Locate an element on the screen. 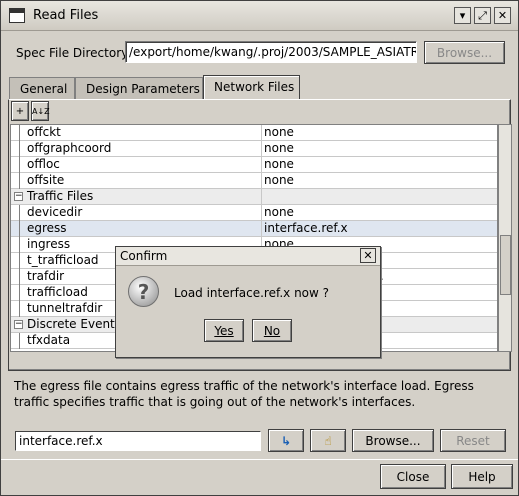 Image resolution: width=519 pixels, height=496 pixels. dialog-title-bar: Confirm ✕ is located at coordinates (248, 256).